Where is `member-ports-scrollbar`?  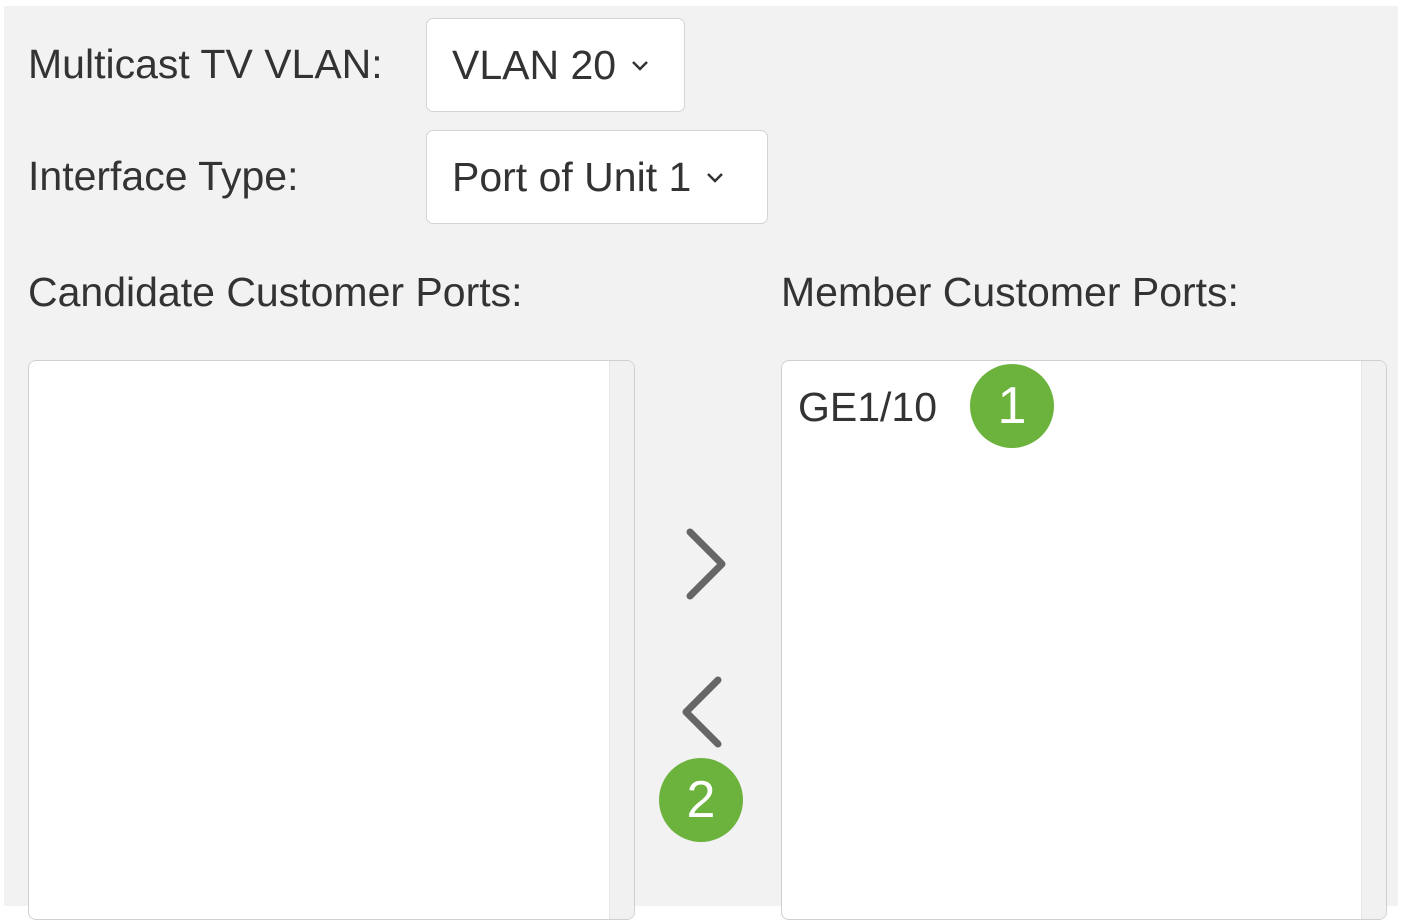 member-ports-scrollbar is located at coordinates (1373, 640).